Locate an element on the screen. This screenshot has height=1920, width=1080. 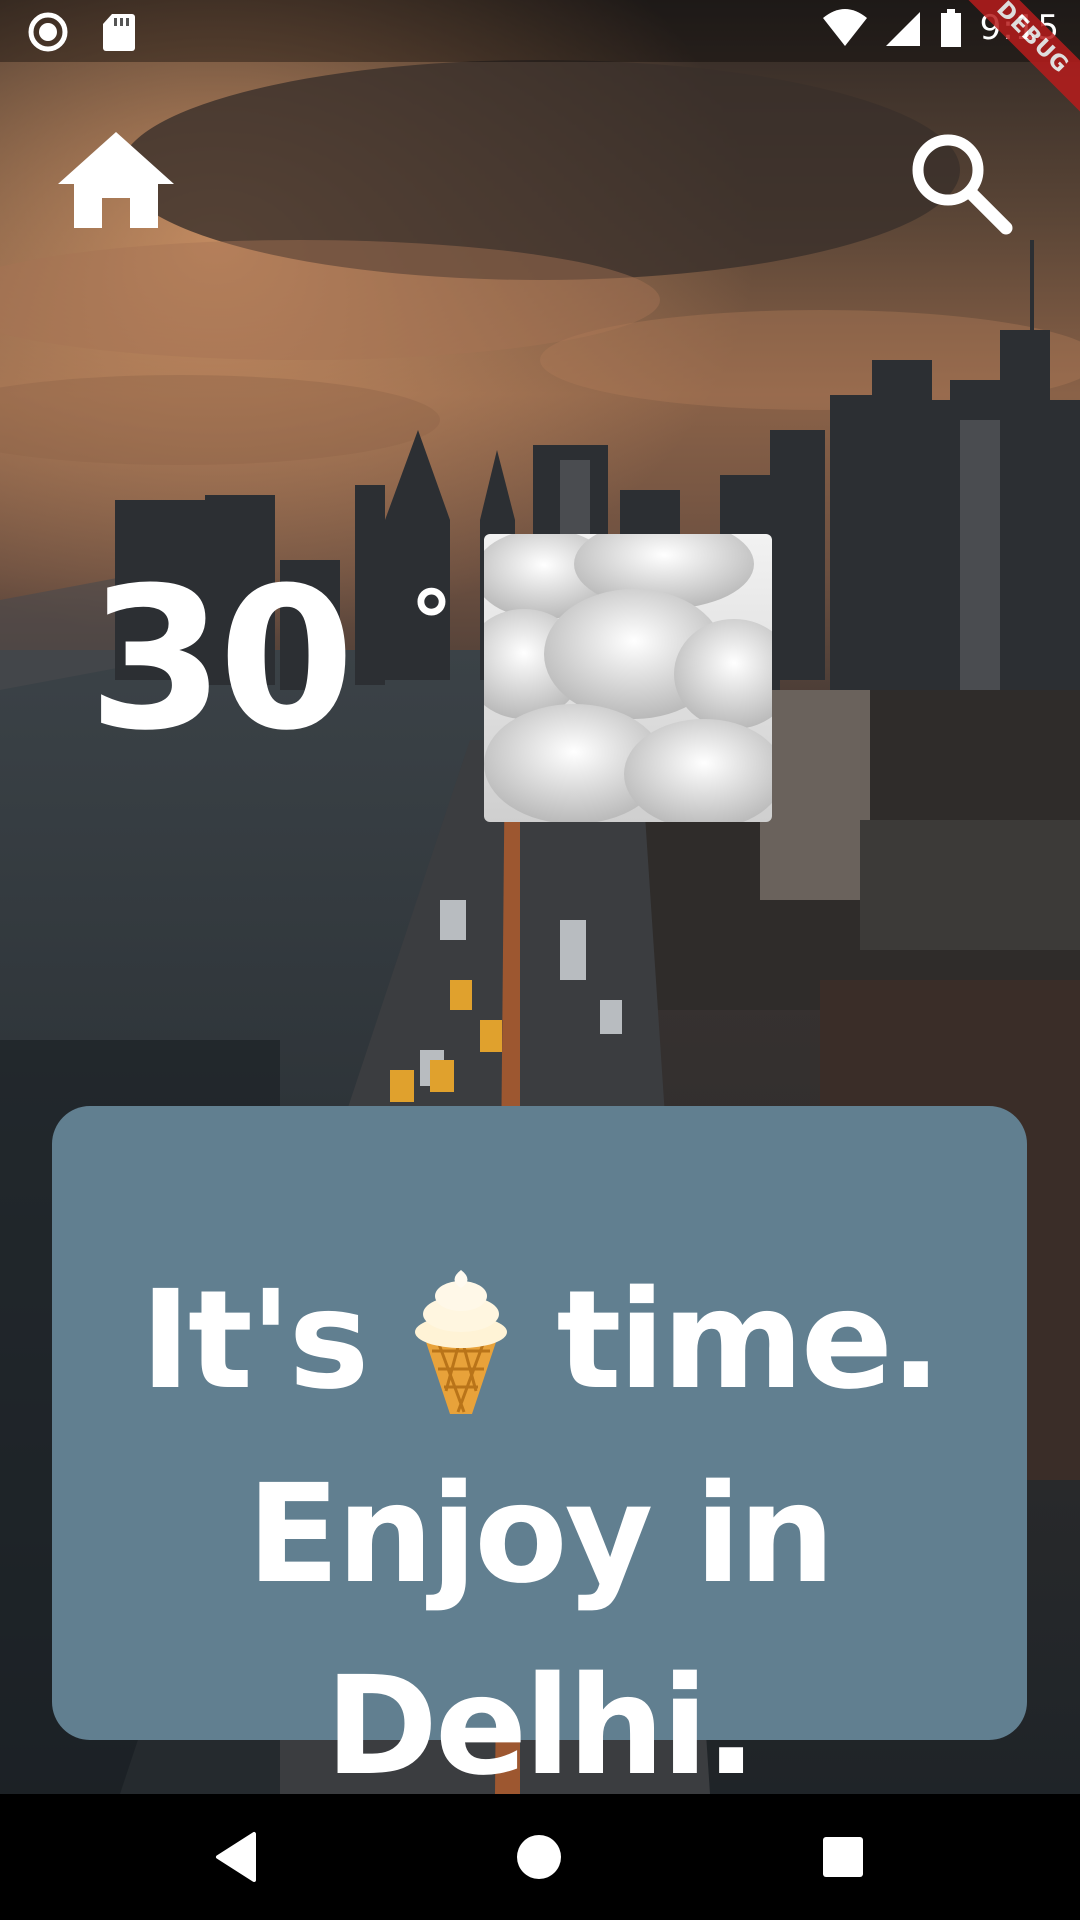
back-triangle-icon is located at coordinates (239, 1857).